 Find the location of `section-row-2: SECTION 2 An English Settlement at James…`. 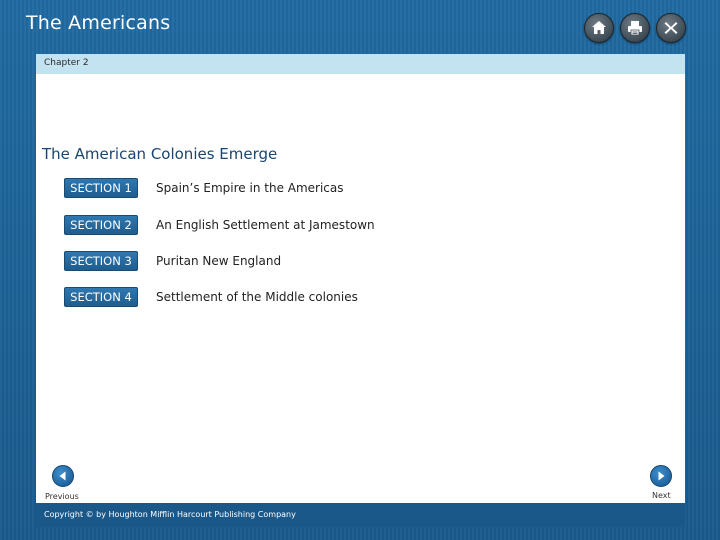

section-row-2: SECTION 2 An English Settlement at James… is located at coordinates (219, 225).